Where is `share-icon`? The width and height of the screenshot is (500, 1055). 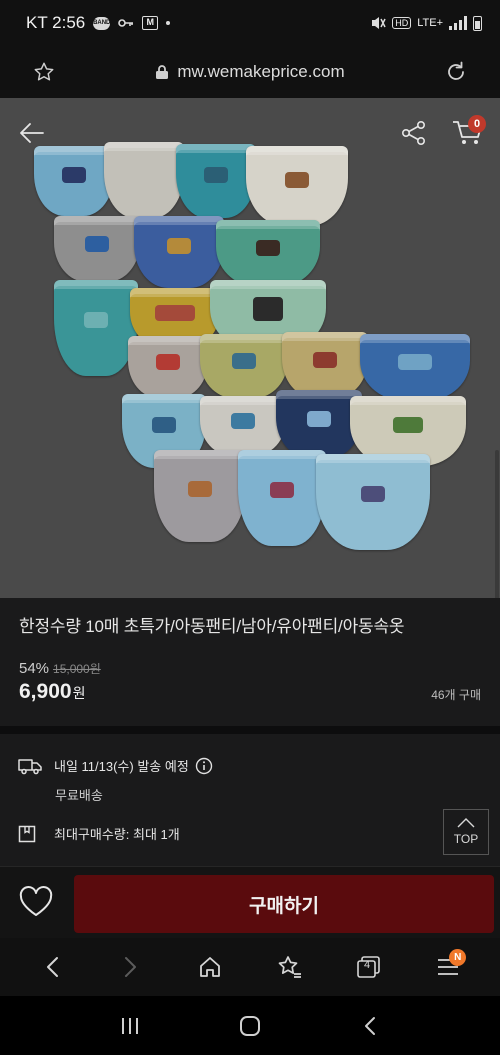 share-icon is located at coordinates (414, 133).